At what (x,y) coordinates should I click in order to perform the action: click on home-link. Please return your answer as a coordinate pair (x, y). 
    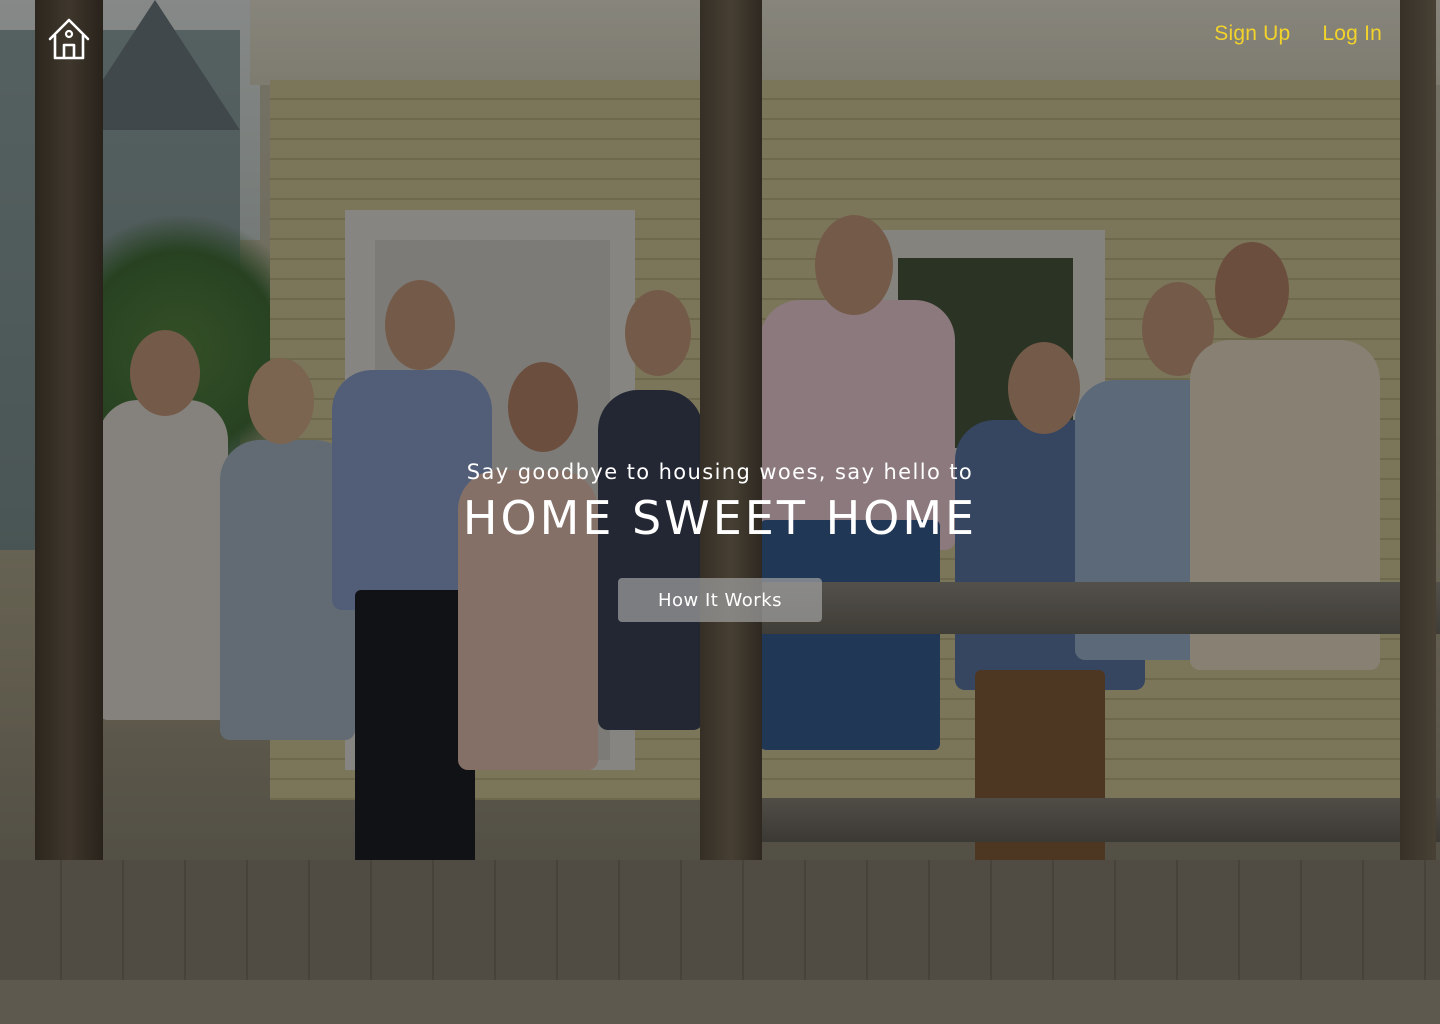
    Looking at the image, I should click on (69, 39).